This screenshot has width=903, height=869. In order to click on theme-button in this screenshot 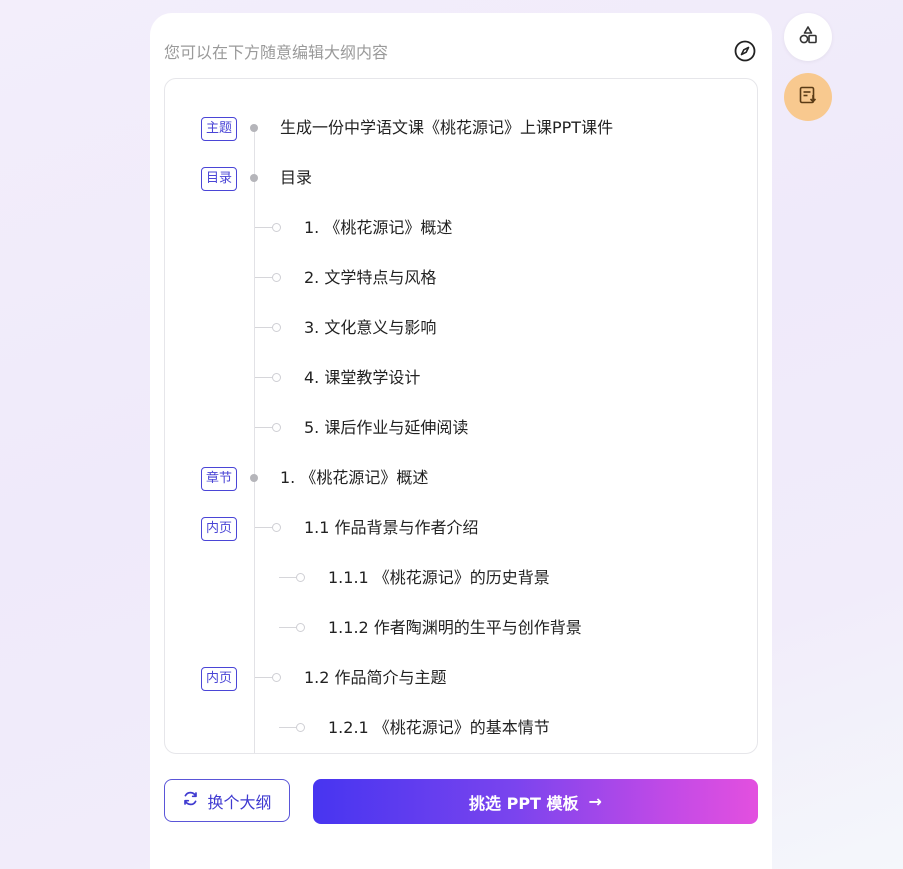, I will do `click(808, 37)`.